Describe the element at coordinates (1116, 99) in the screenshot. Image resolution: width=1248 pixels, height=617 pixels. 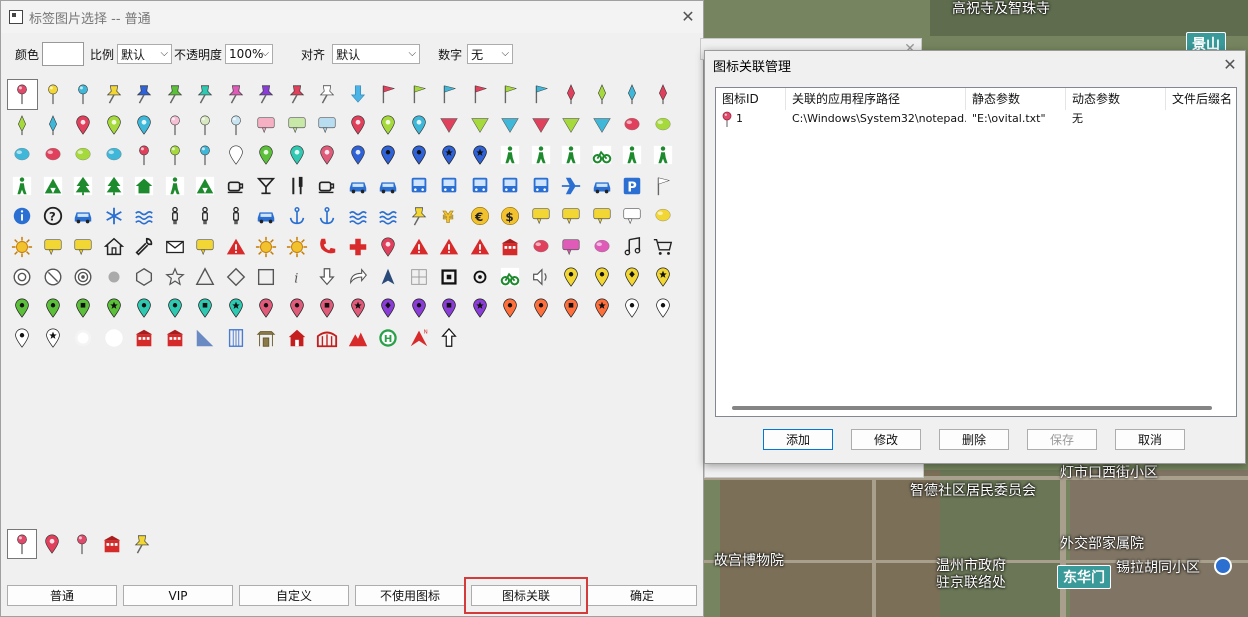
I see `column-header-dynamic: 动态参数` at that location.